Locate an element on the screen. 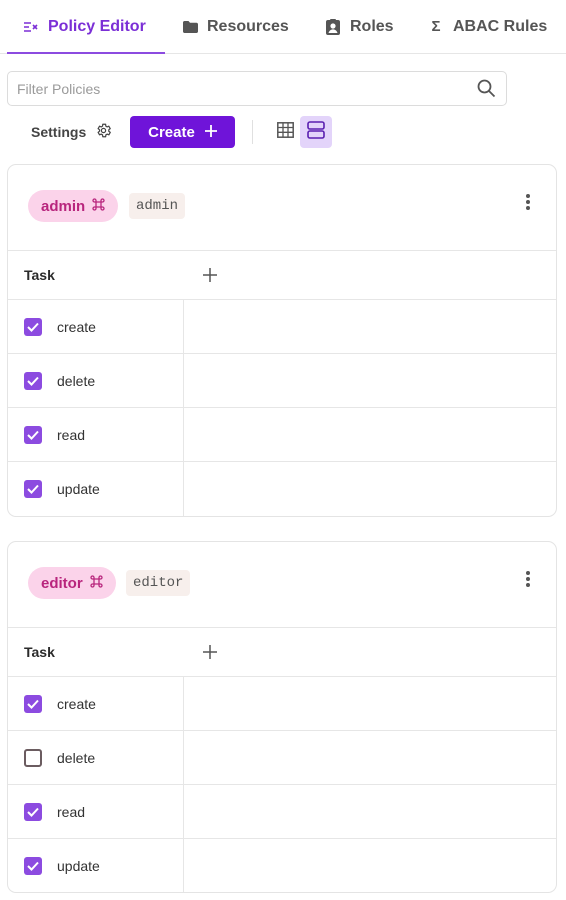 This screenshot has width=566, height=900. tab-label: Roles is located at coordinates (372, 26).